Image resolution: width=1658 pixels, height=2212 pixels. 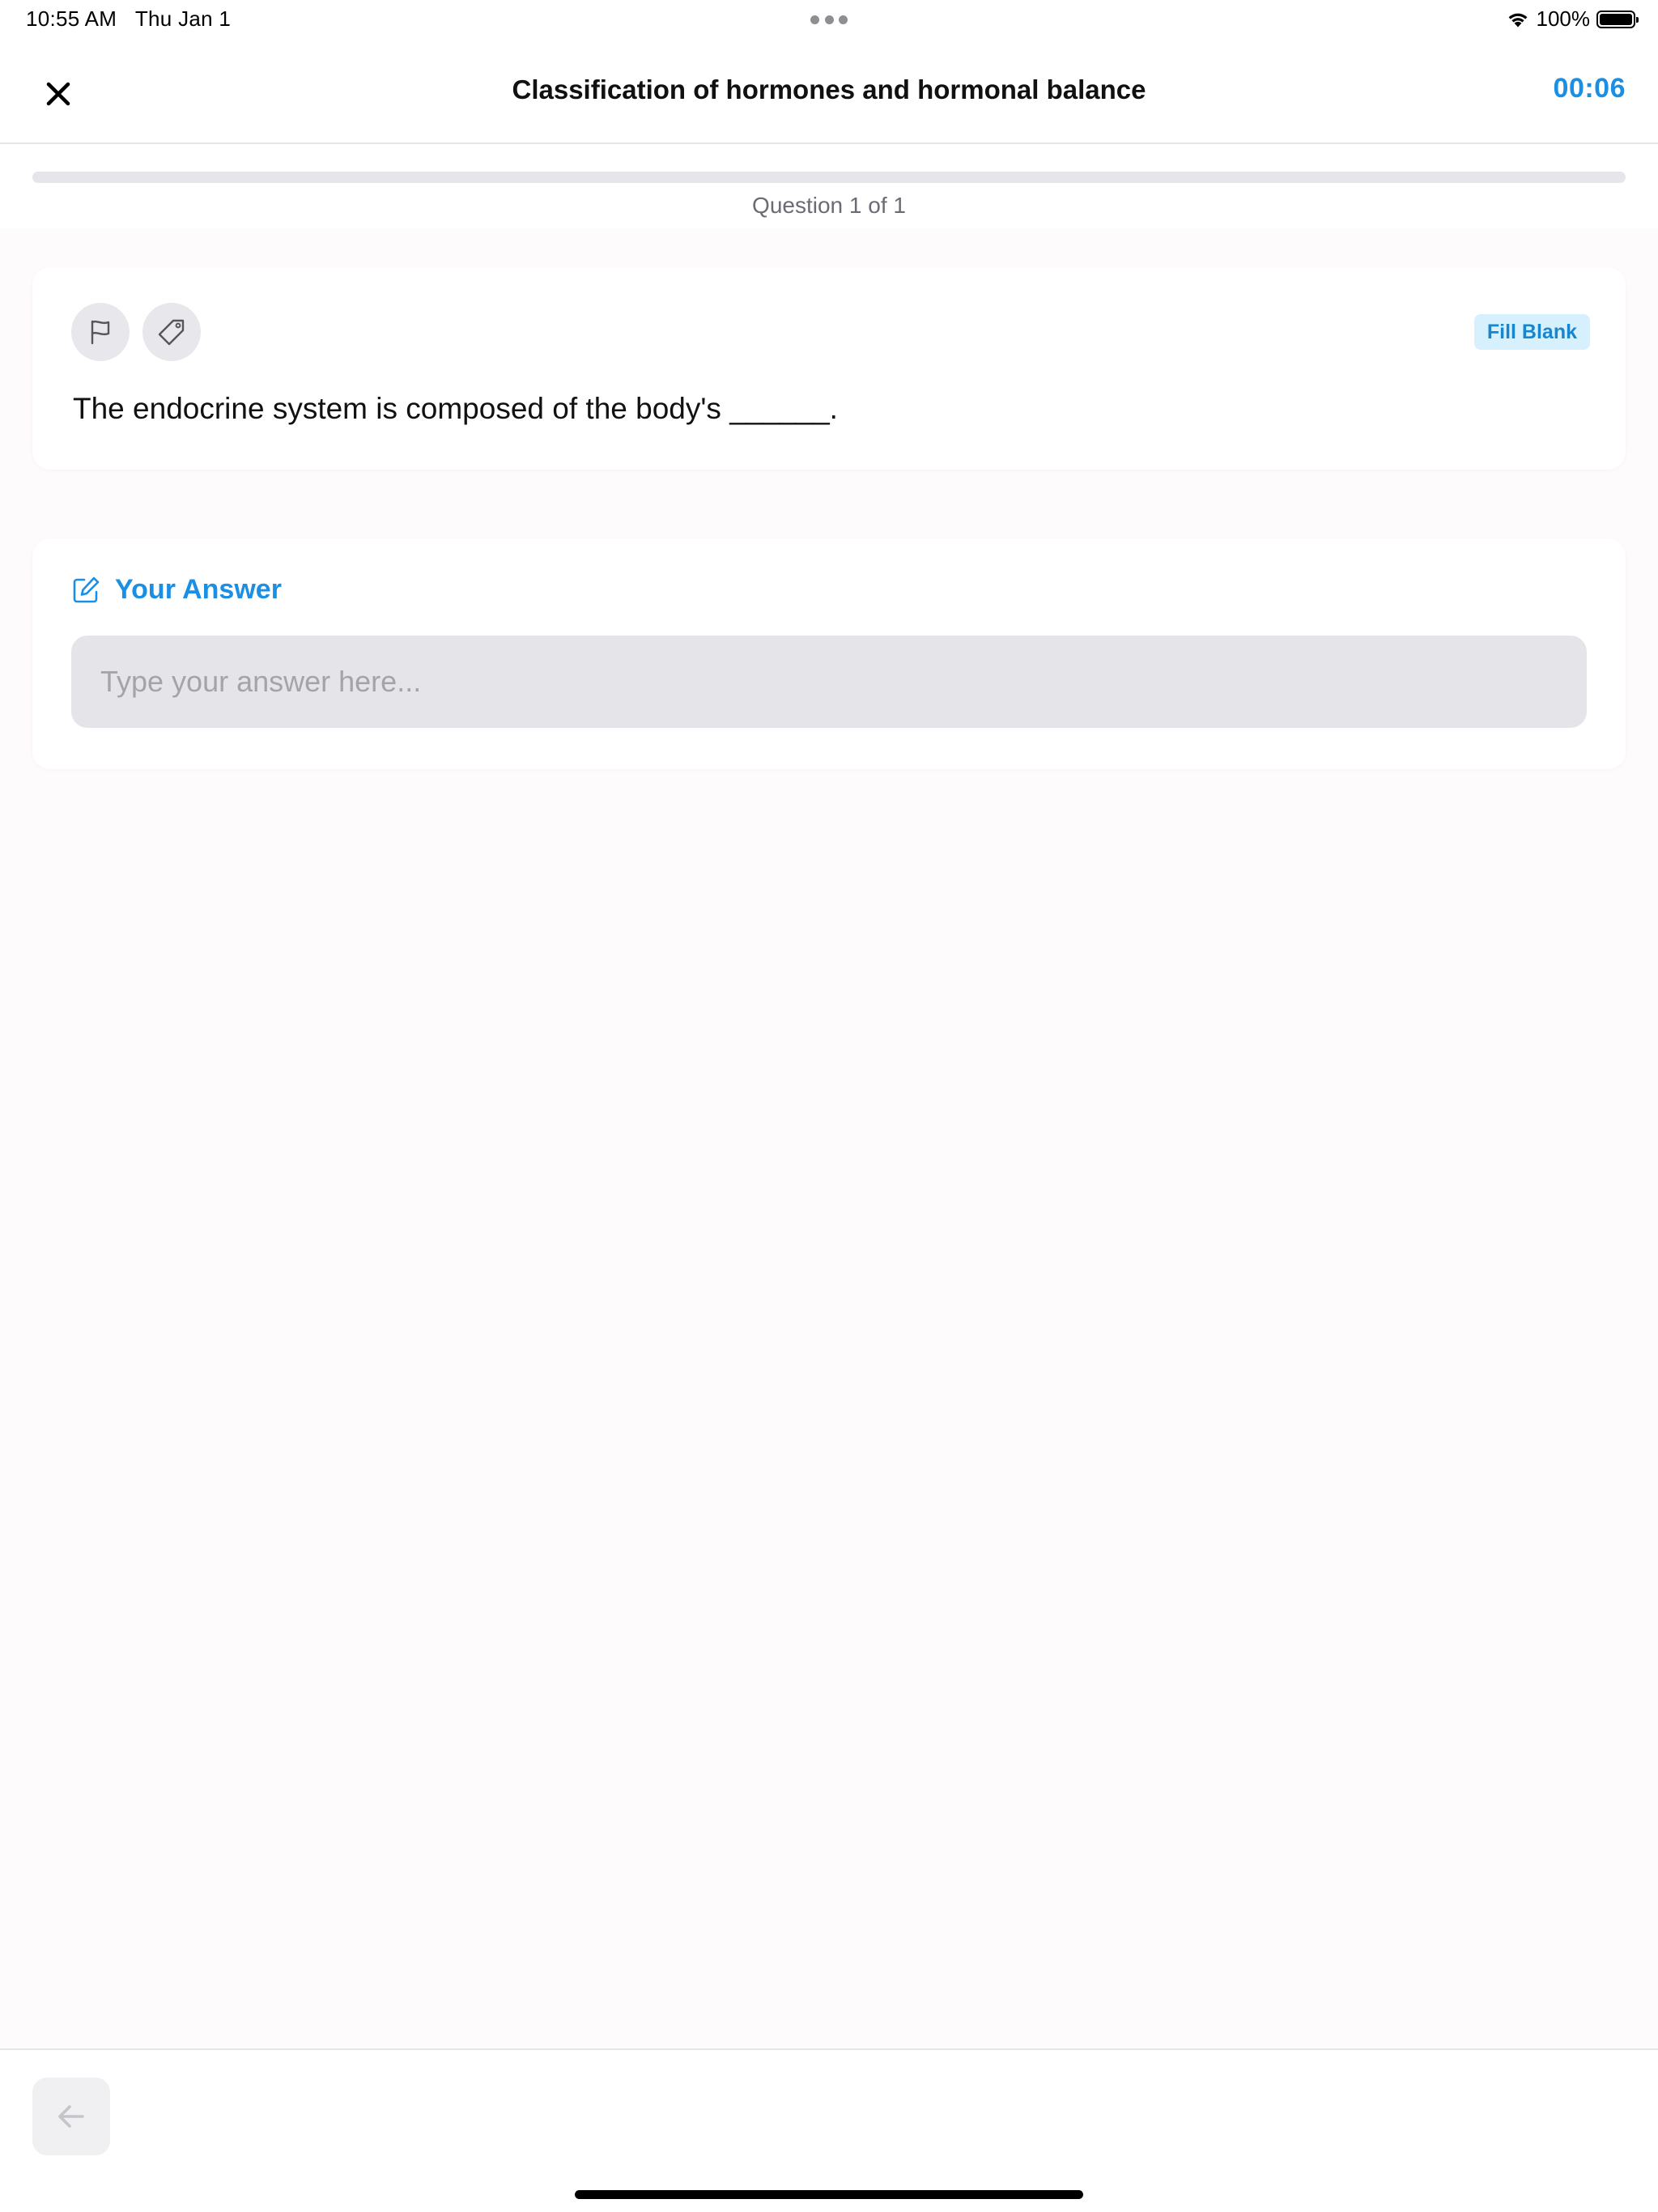 What do you see at coordinates (71, 19) in the screenshot?
I see `status-time: 10:55 AM` at bounding box center [71, 19].